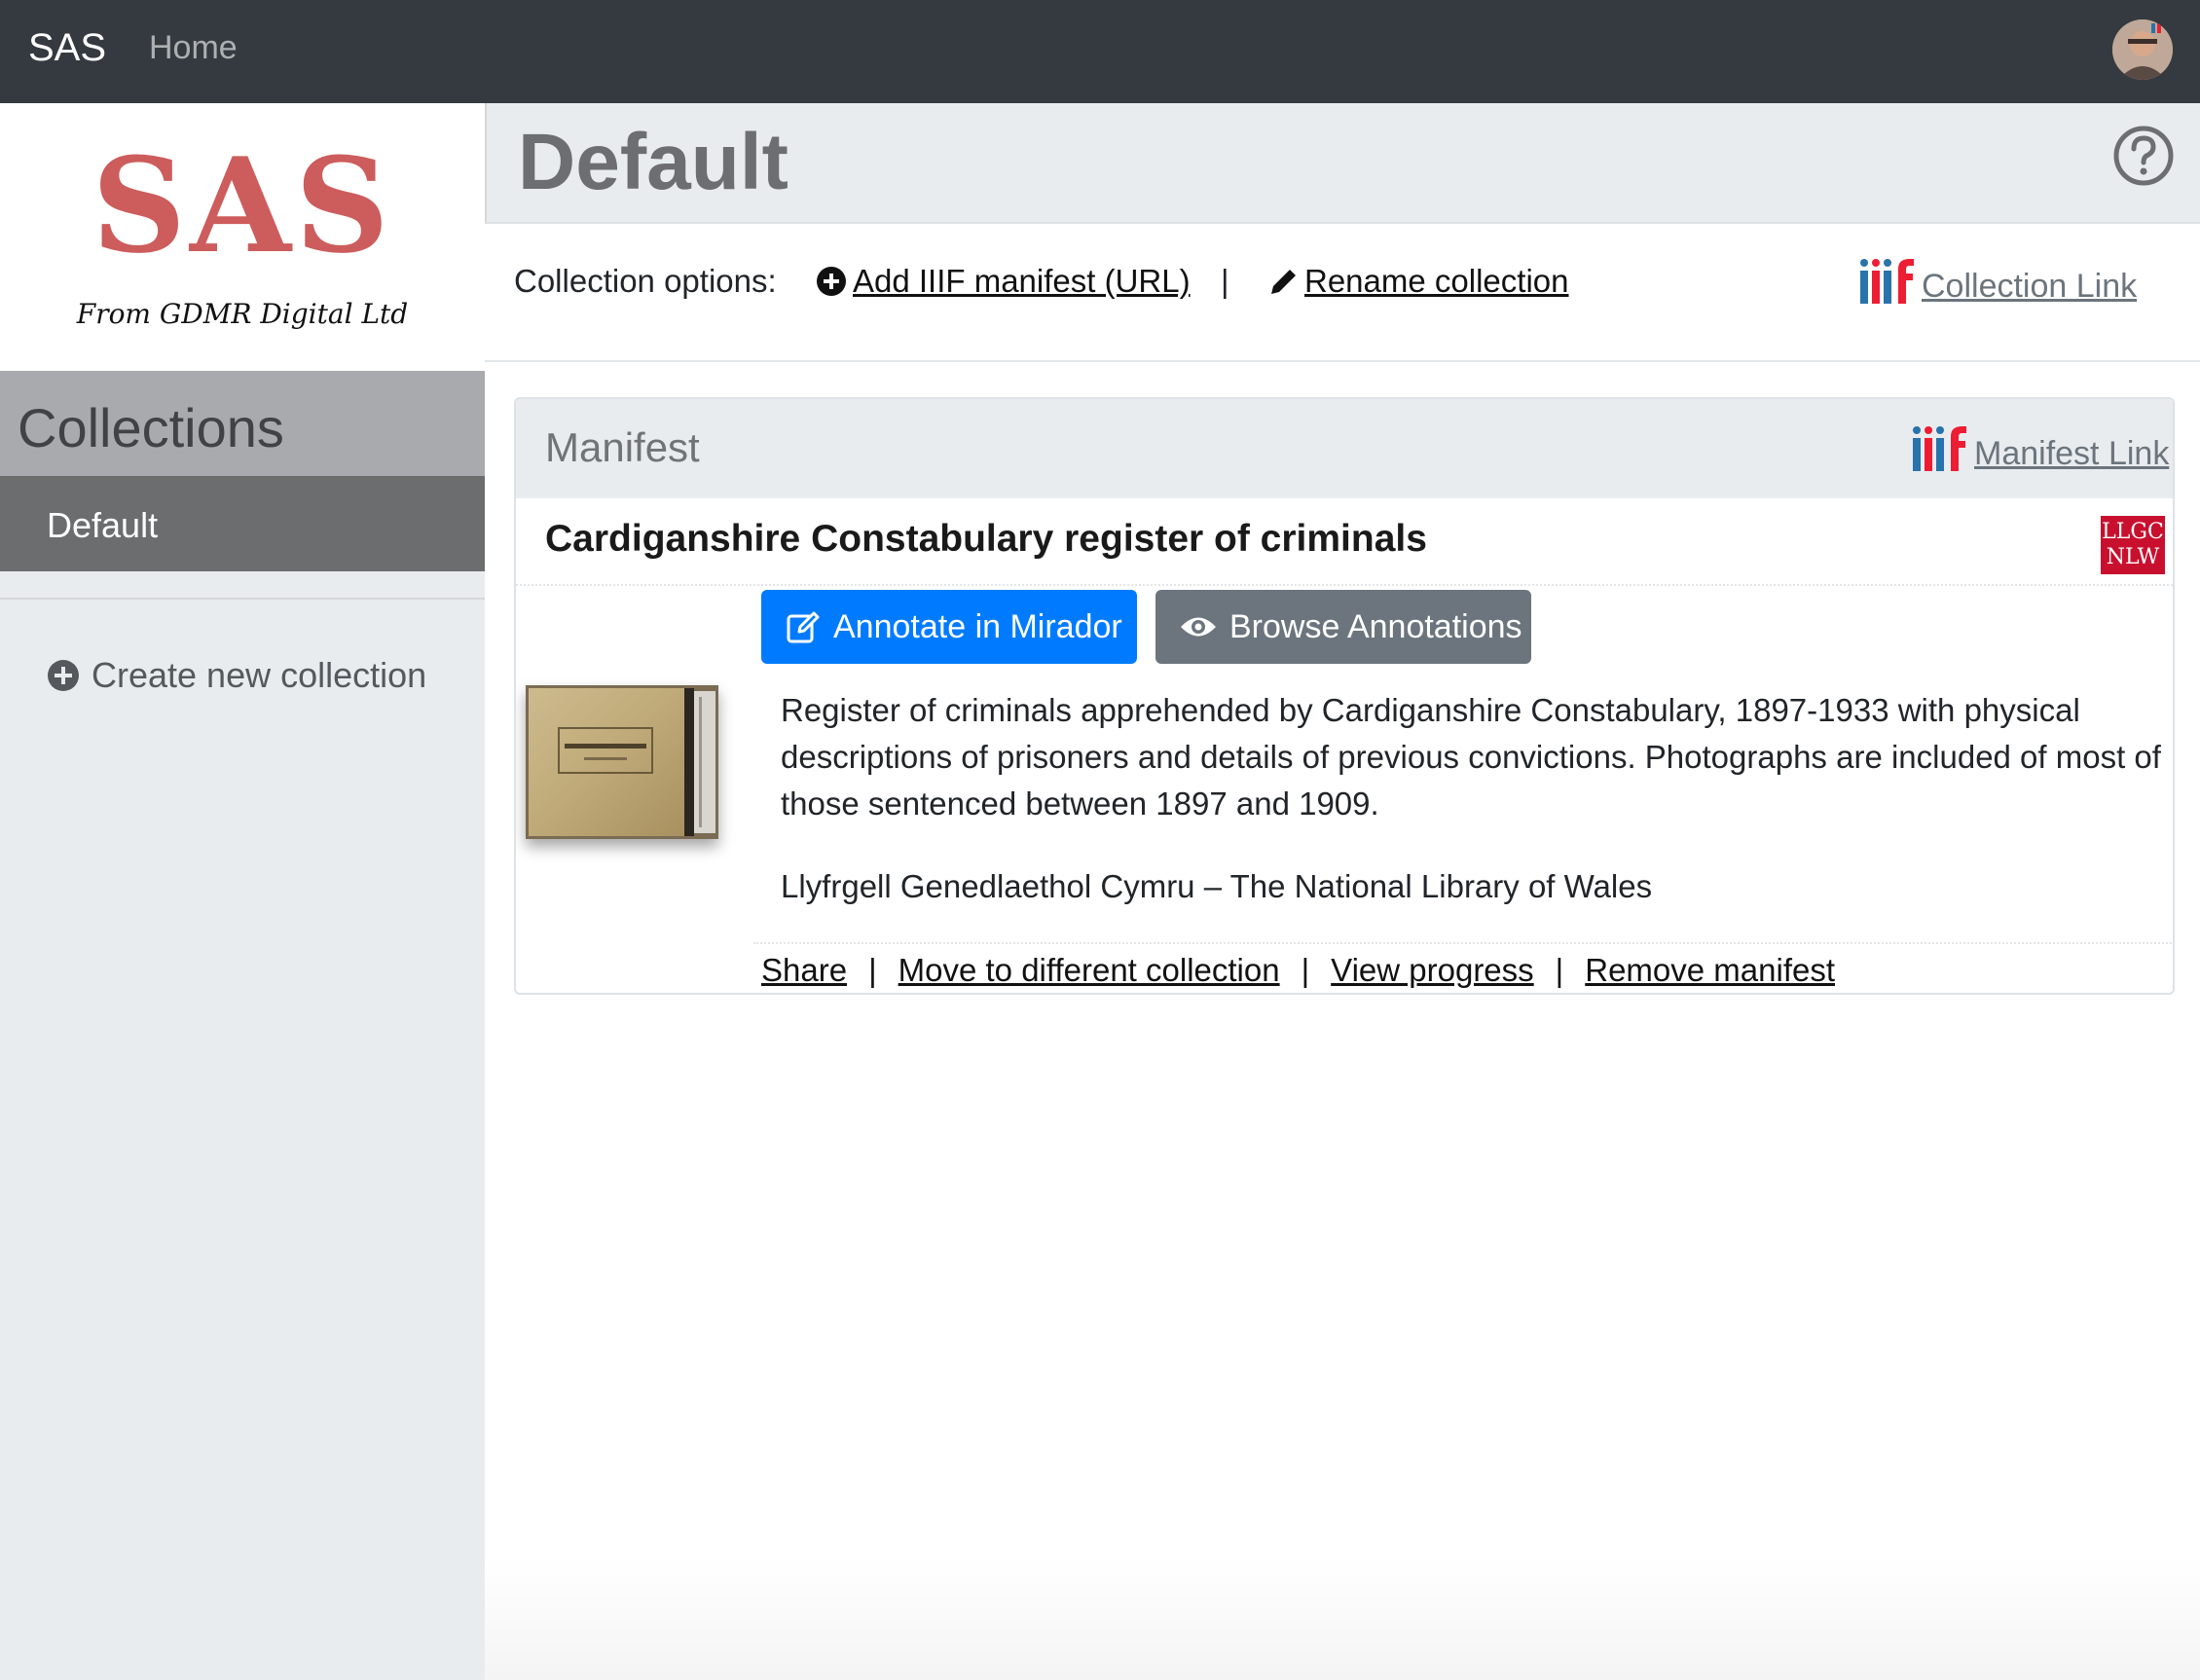 The height and width of the screenshot is (1680, 2200). What do you see at coordinates (977, 626) in the screenshot?
I see `annotate-button-label: Annotate in Mirador` at bounding box center [977, 626].